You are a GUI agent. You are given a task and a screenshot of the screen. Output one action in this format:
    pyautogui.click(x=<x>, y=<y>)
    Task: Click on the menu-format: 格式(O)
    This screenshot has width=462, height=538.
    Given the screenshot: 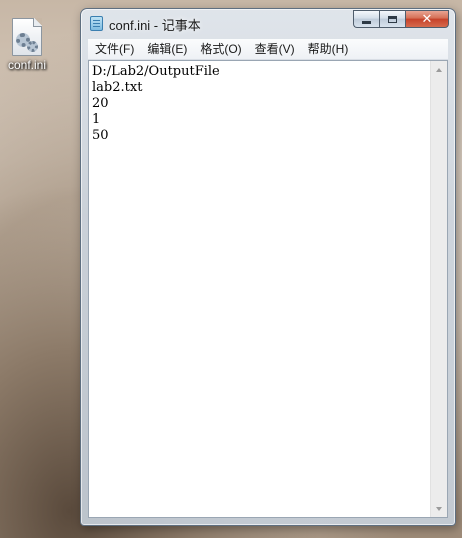 What is the action you would take?
    pyautogui.click(x=220, y=49)
    